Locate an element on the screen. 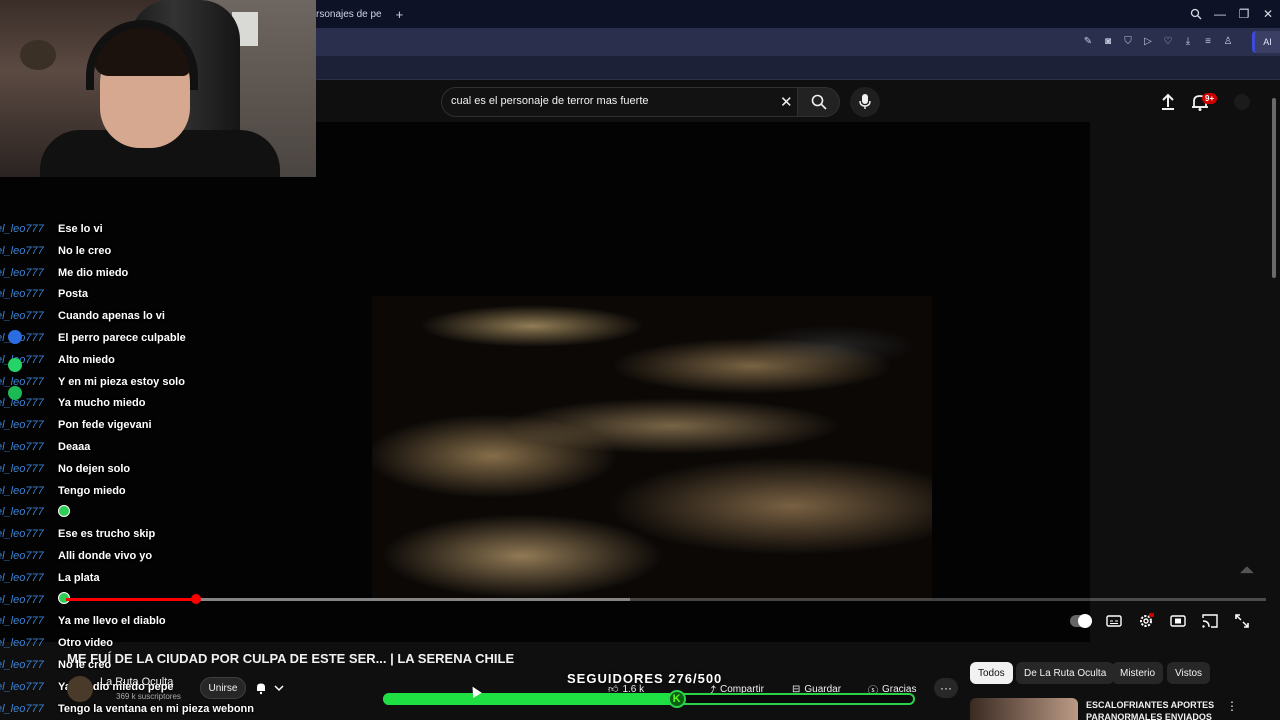  chat-message: el_leo777 Me dio miedo is located at coordinates (64, 273).